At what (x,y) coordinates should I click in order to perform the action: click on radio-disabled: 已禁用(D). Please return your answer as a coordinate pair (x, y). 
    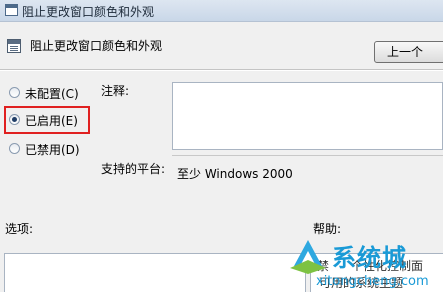
    Looking at the image, I should click on (57, 149).